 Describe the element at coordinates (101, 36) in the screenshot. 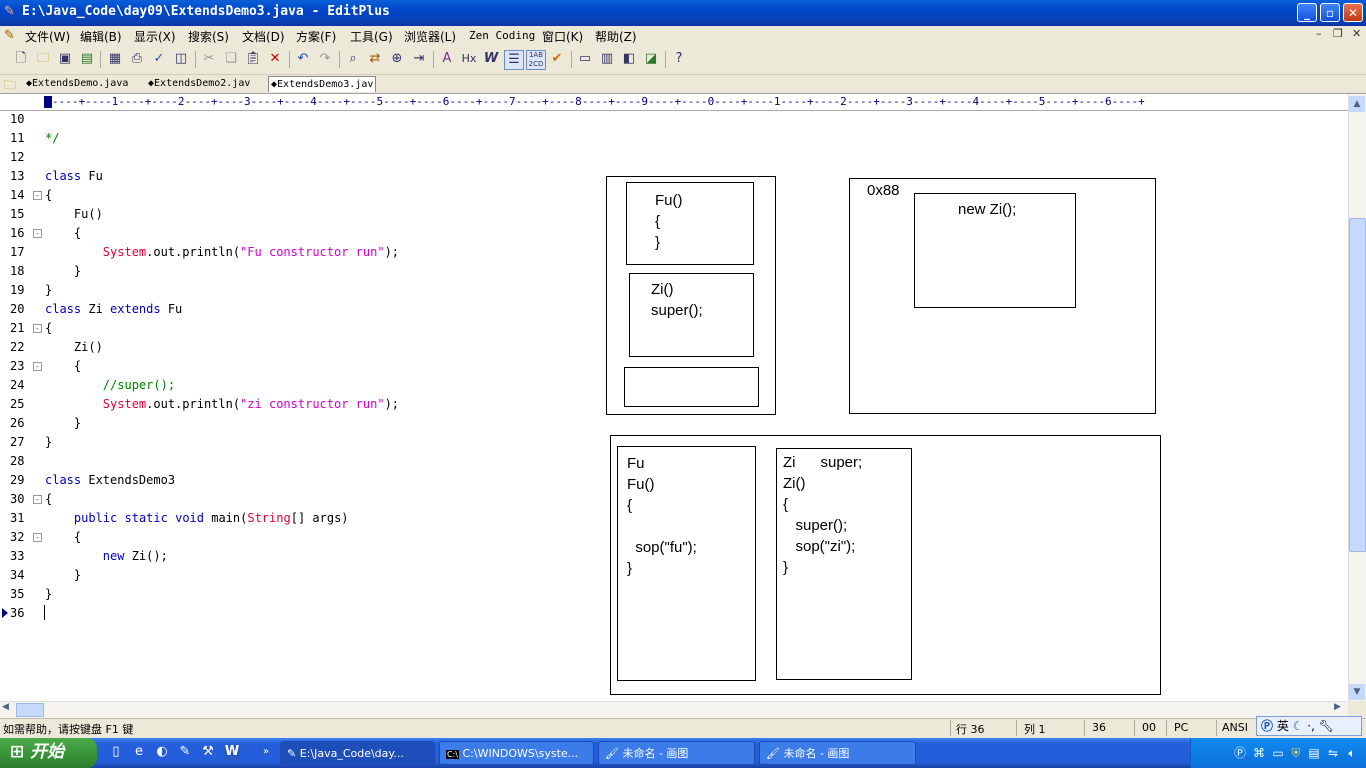

I see `menu-edit: 编辑(B)` at that location.